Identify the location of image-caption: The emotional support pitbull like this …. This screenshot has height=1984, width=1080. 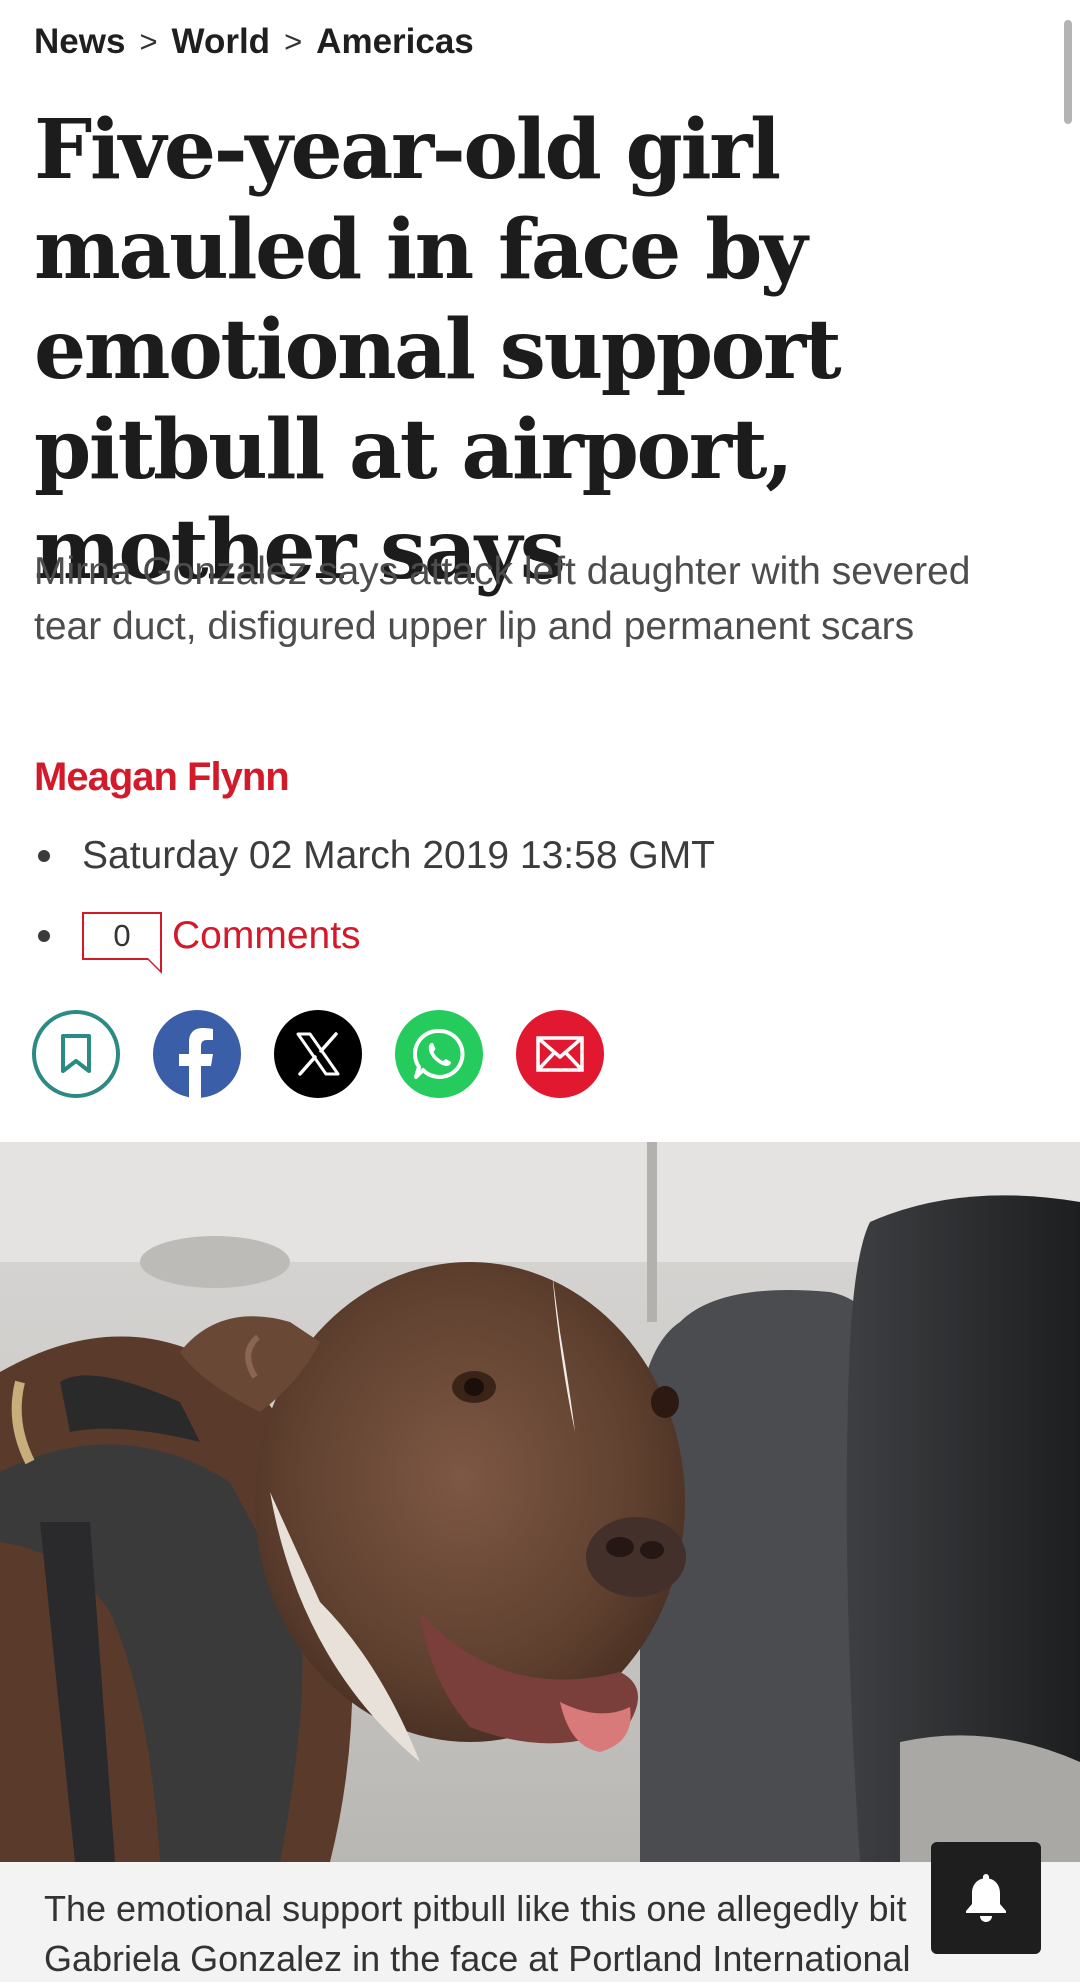
(540, 1922).